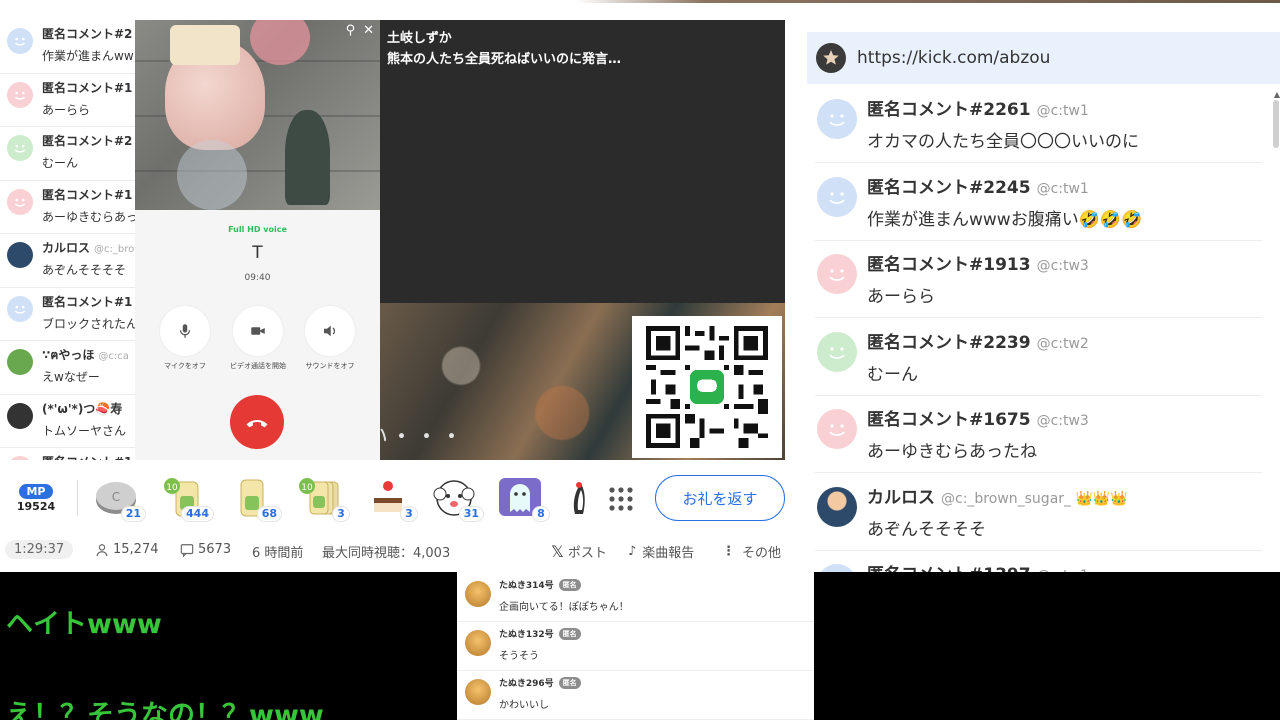 Image resolution: width=1280 pixels, height=720 pixels. What do you see at coordinates (322, 498) in the screenshot?
I see `gift-juice-pack-10: 10 3` at bounding box center [322, 498].